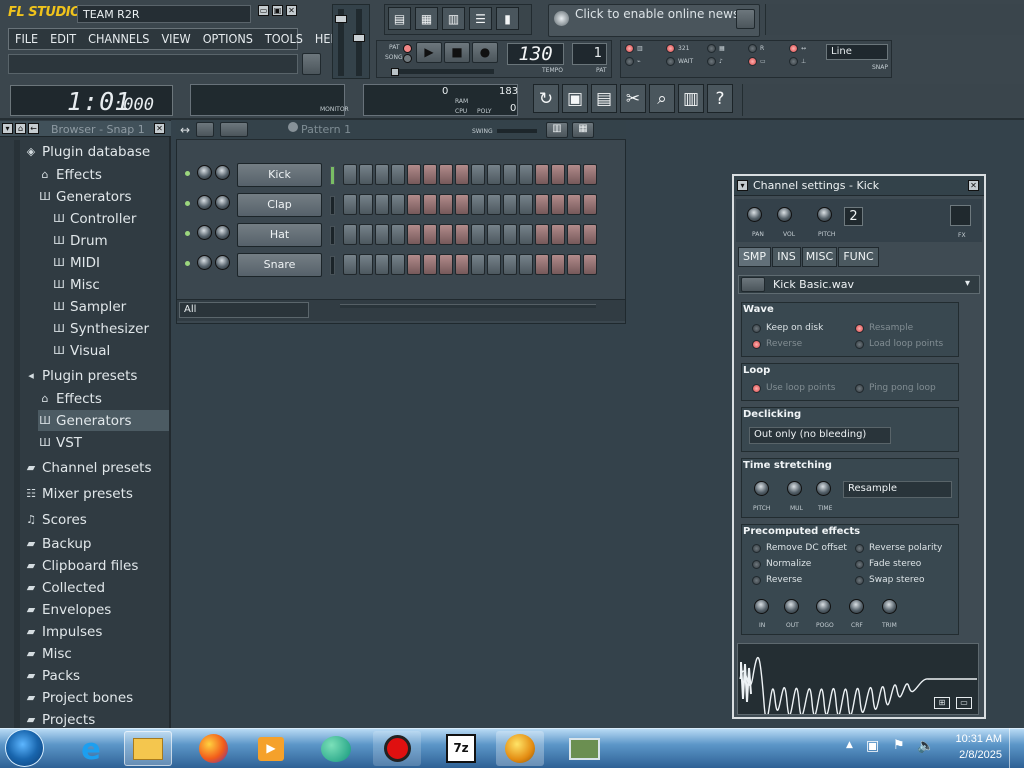 Image resolution: width=1024 pixels, height=768 pixels. What do you see at coordinates (311, 64) in the screenshot?
I see `hint-pin-button` at bounding box center [311, 64].